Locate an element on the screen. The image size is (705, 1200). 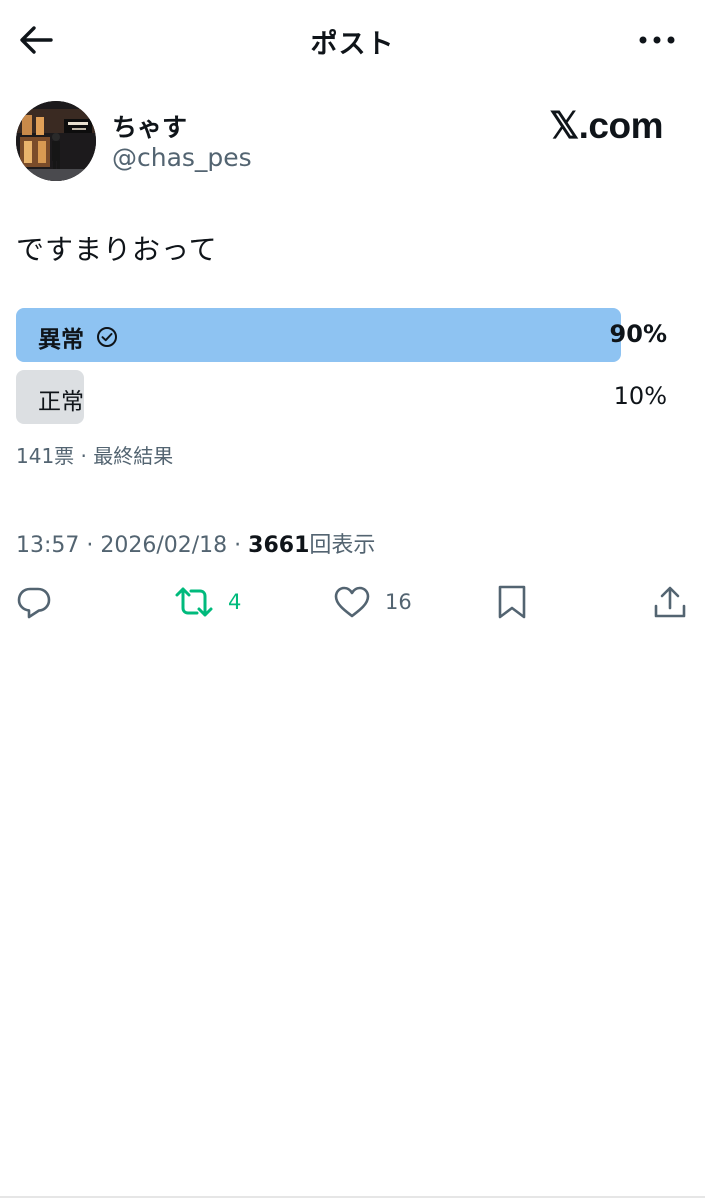
poll-option-text: 異常 is located at coordinates (61, 340).